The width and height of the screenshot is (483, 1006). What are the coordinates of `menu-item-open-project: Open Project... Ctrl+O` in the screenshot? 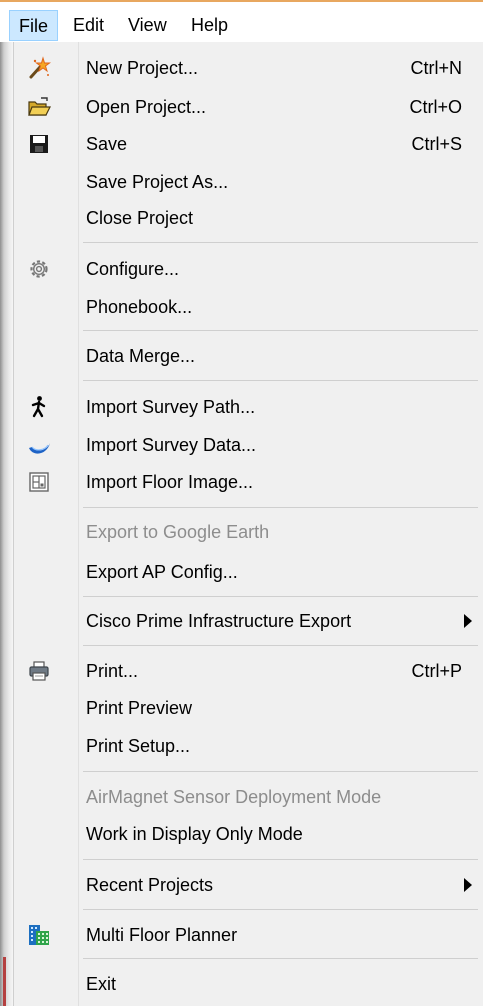 It's located at (248, 107).